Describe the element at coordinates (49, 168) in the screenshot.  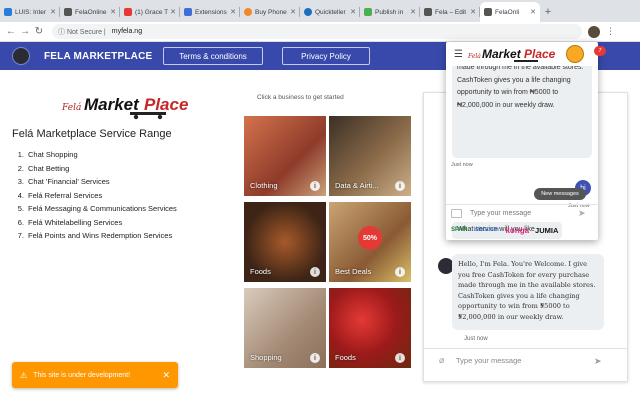
I see `service-label: Chat Betting` at that location.